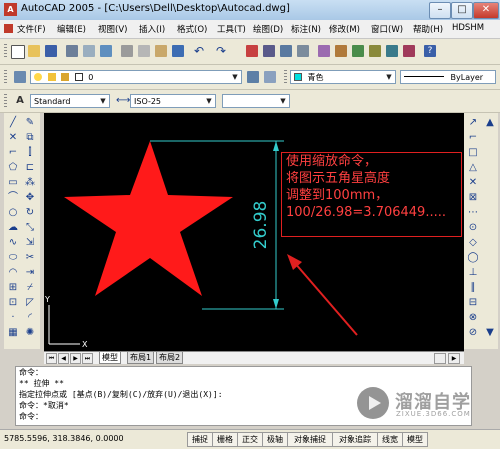 This screenshot has height=449, width=500. I want to click on explode-icon: ✺, so click(30, 333).